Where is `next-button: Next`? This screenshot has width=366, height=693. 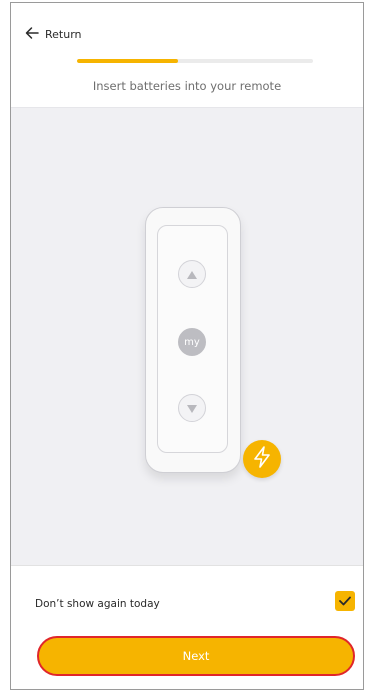
next-button: Next is located at coordinates (196, 656).